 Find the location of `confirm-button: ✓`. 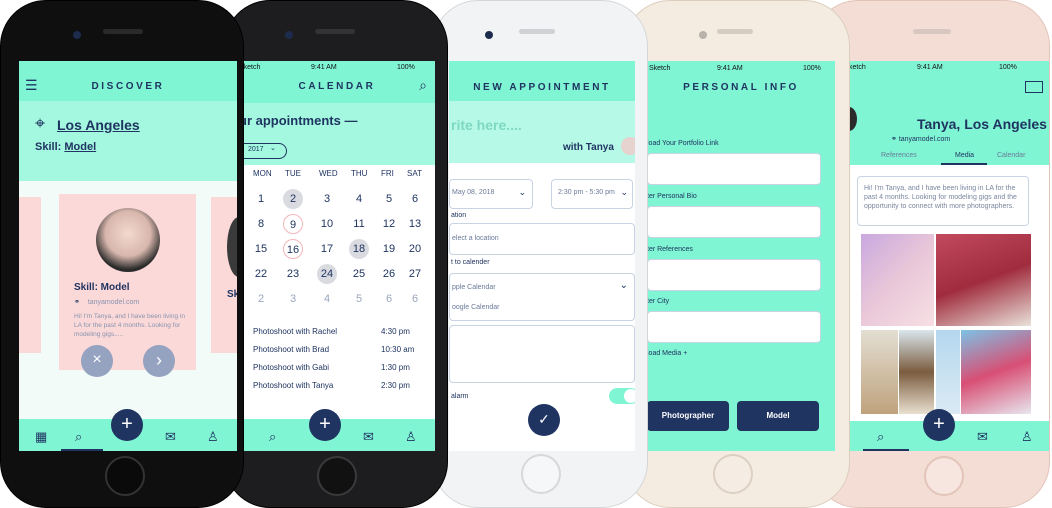

confirm-button: ✓ is located at coordinates (544, 420).